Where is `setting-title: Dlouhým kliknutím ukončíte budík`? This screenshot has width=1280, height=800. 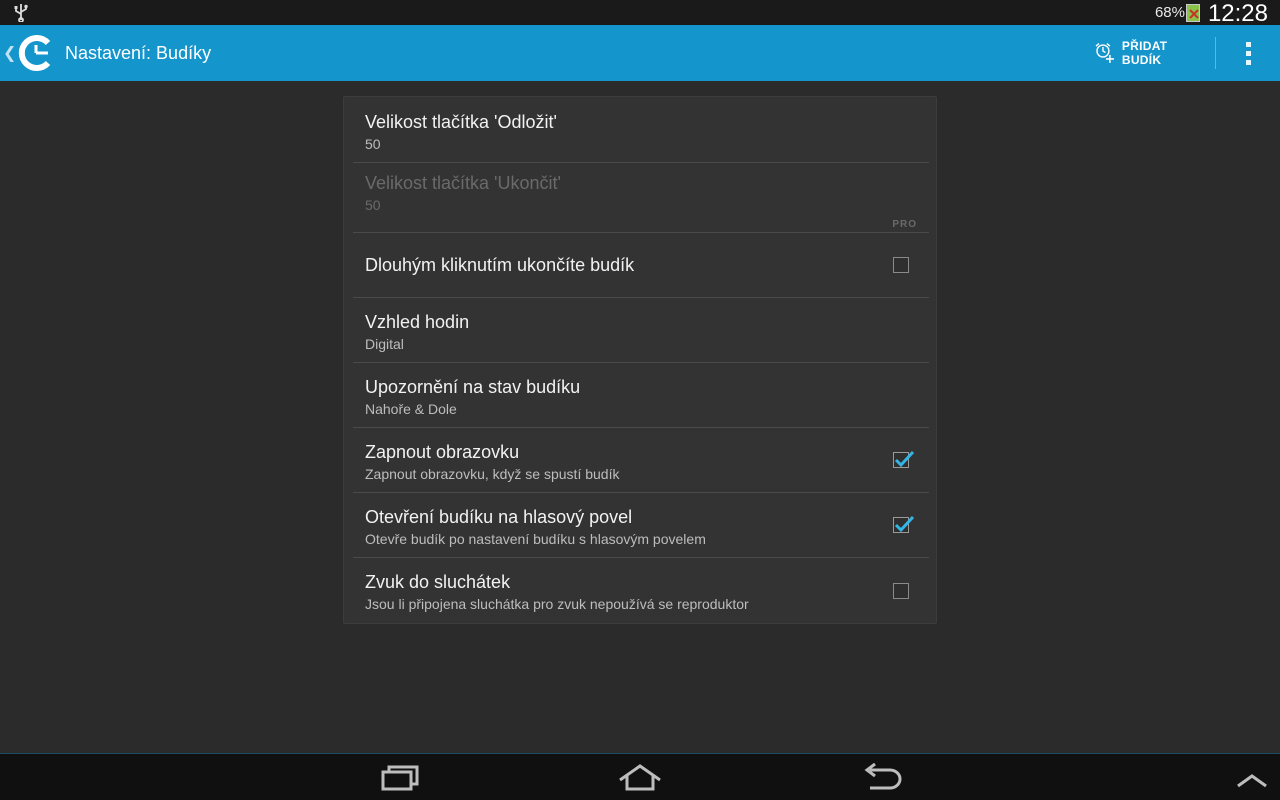
setting-title: Dlouhým kliknutím ukončíte budík is located at coordinates (500, 265).